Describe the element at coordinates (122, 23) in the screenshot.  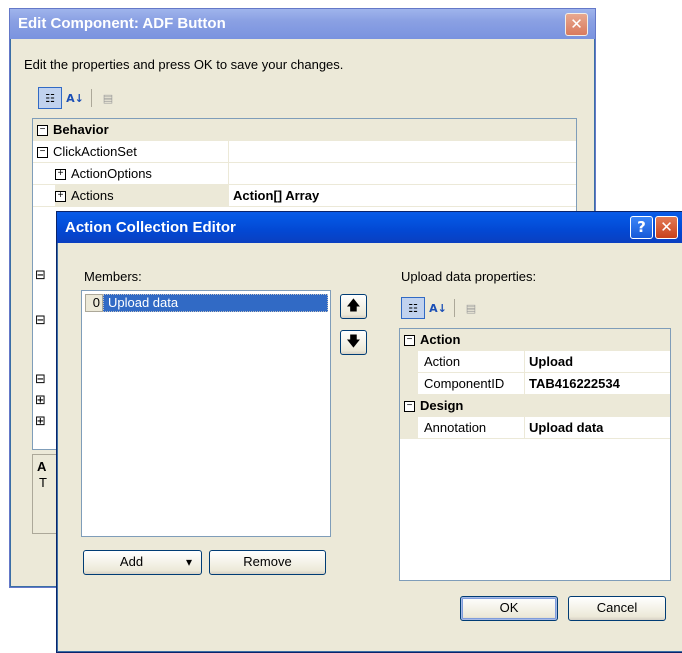
I see `edit-component-title: Edit Component: ADF Button` at that location.